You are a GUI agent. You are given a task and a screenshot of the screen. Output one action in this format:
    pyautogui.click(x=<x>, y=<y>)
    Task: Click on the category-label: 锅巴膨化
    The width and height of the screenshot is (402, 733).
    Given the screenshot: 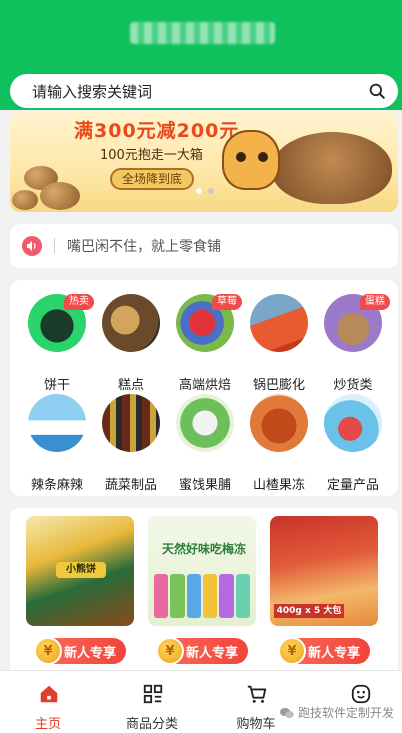 What is the action you would take?
    pyautogui.click(x=278, y=385)
    